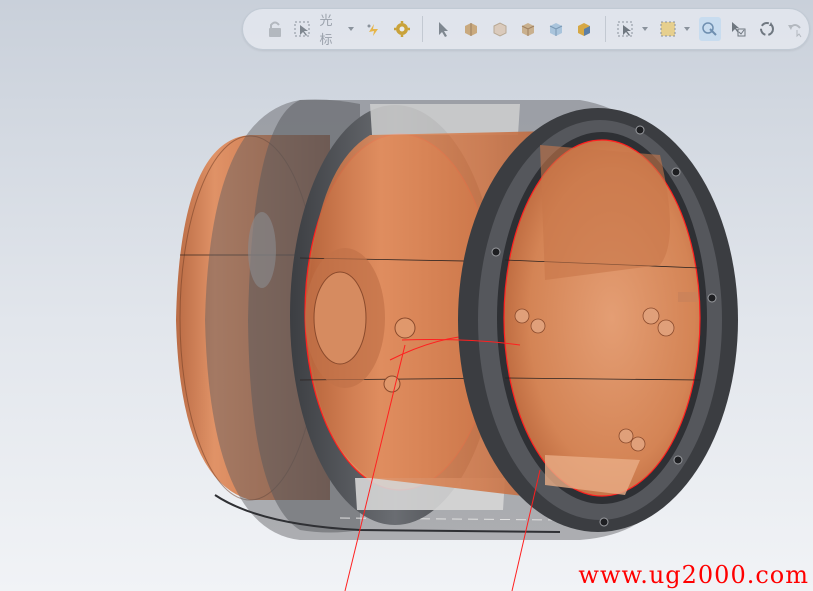 The width and height of the screenshot is (813, 591). What do you see at coordinates (443, 29) in the screenshot?
I see `pointer-icon` at bounding box center [443, 29].